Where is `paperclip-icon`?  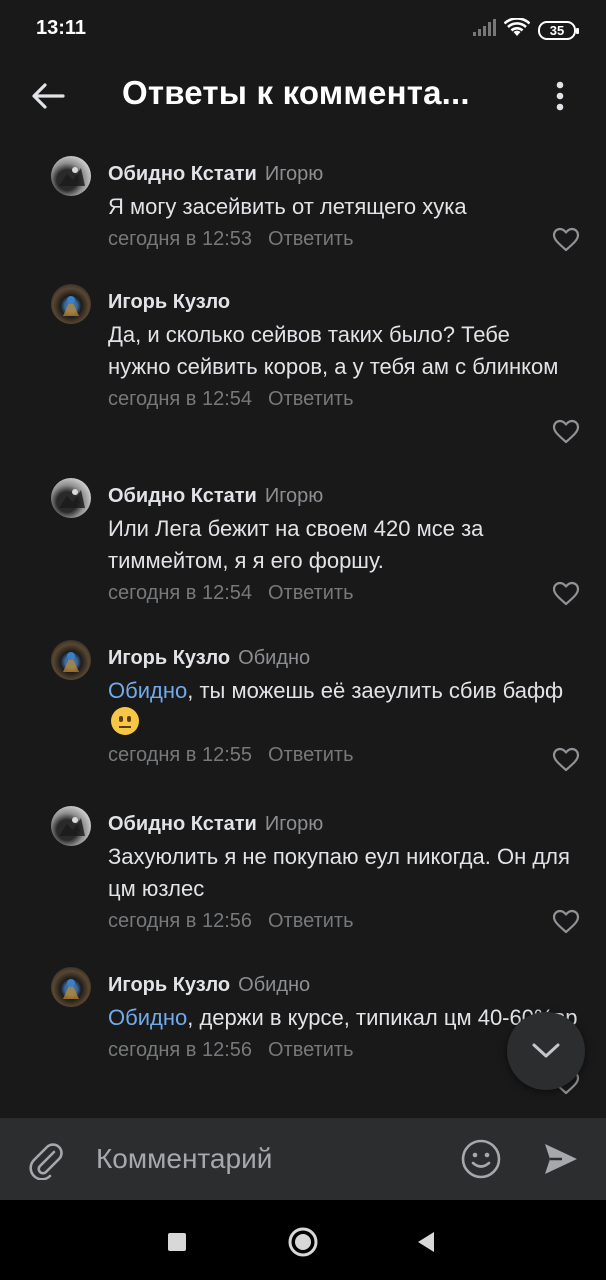
paperclip-icon is located at coordinates (46, 1161).